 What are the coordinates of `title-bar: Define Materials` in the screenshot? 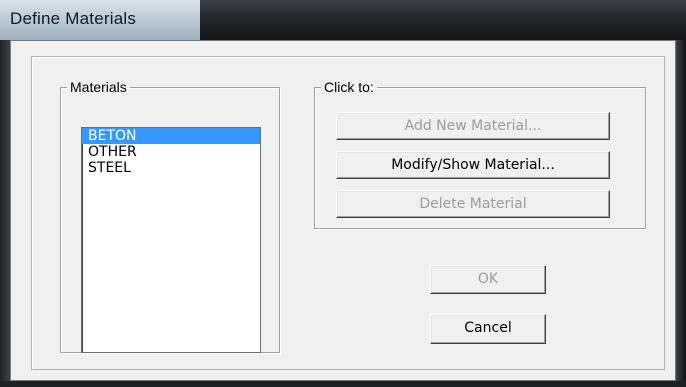 It's located at (343, 20).